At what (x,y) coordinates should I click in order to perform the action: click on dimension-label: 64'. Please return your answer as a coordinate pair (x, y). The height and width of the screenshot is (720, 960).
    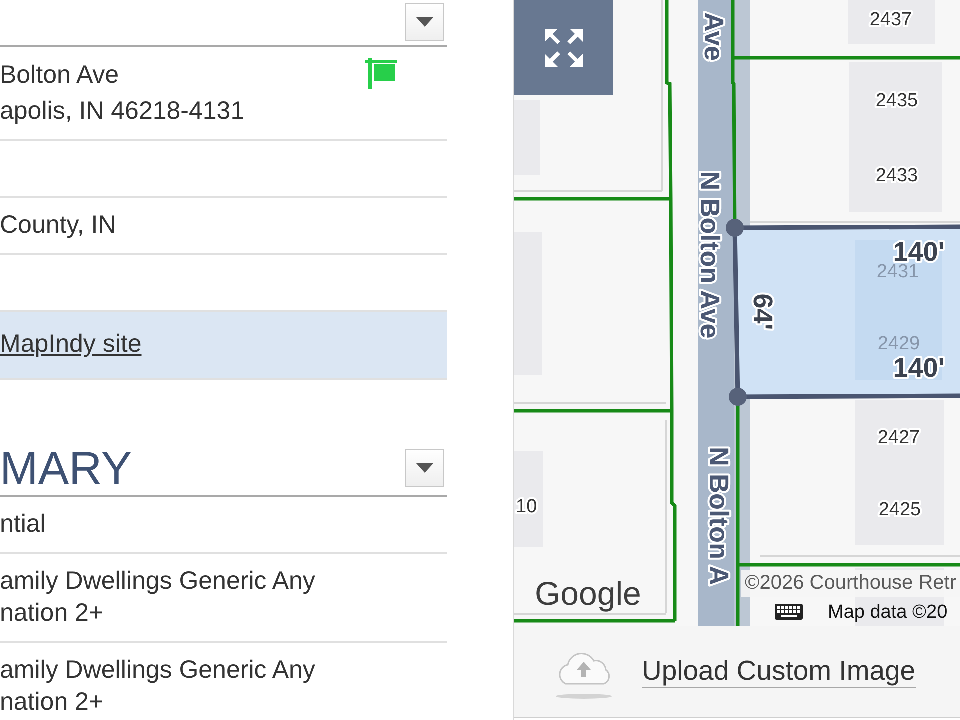
    Looking at the image, I should click on (763, 312).